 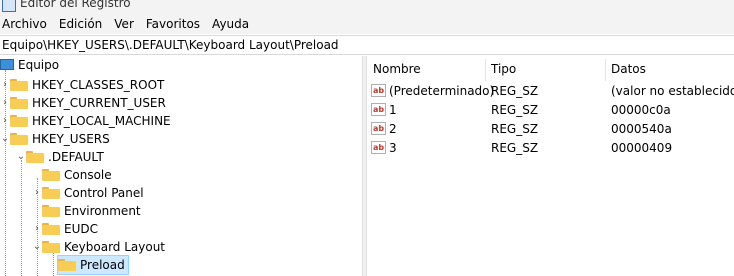 I want to click on column-header-nombre: Nombre, so click(x=397, y=69).